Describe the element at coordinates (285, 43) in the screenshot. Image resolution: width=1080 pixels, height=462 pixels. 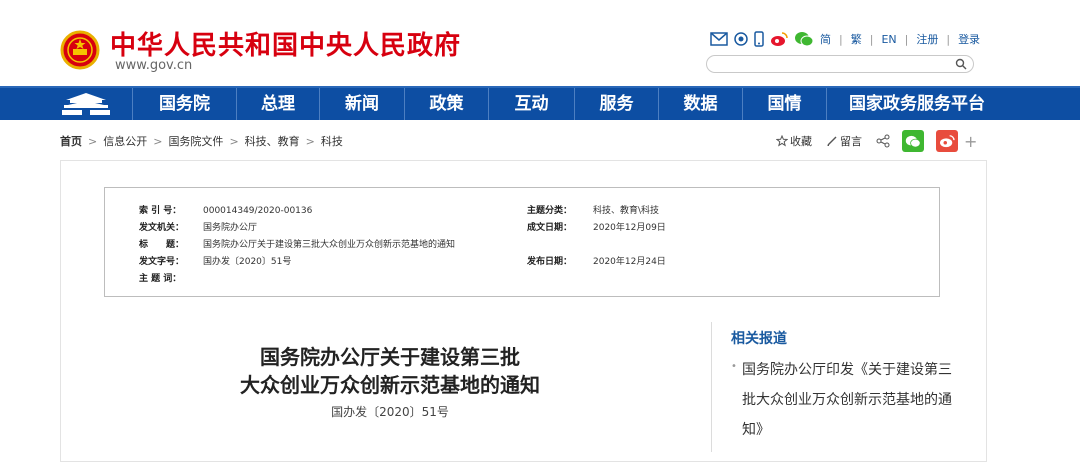
I see `site-title: 中华人民共和国中央人民政府` at that location.